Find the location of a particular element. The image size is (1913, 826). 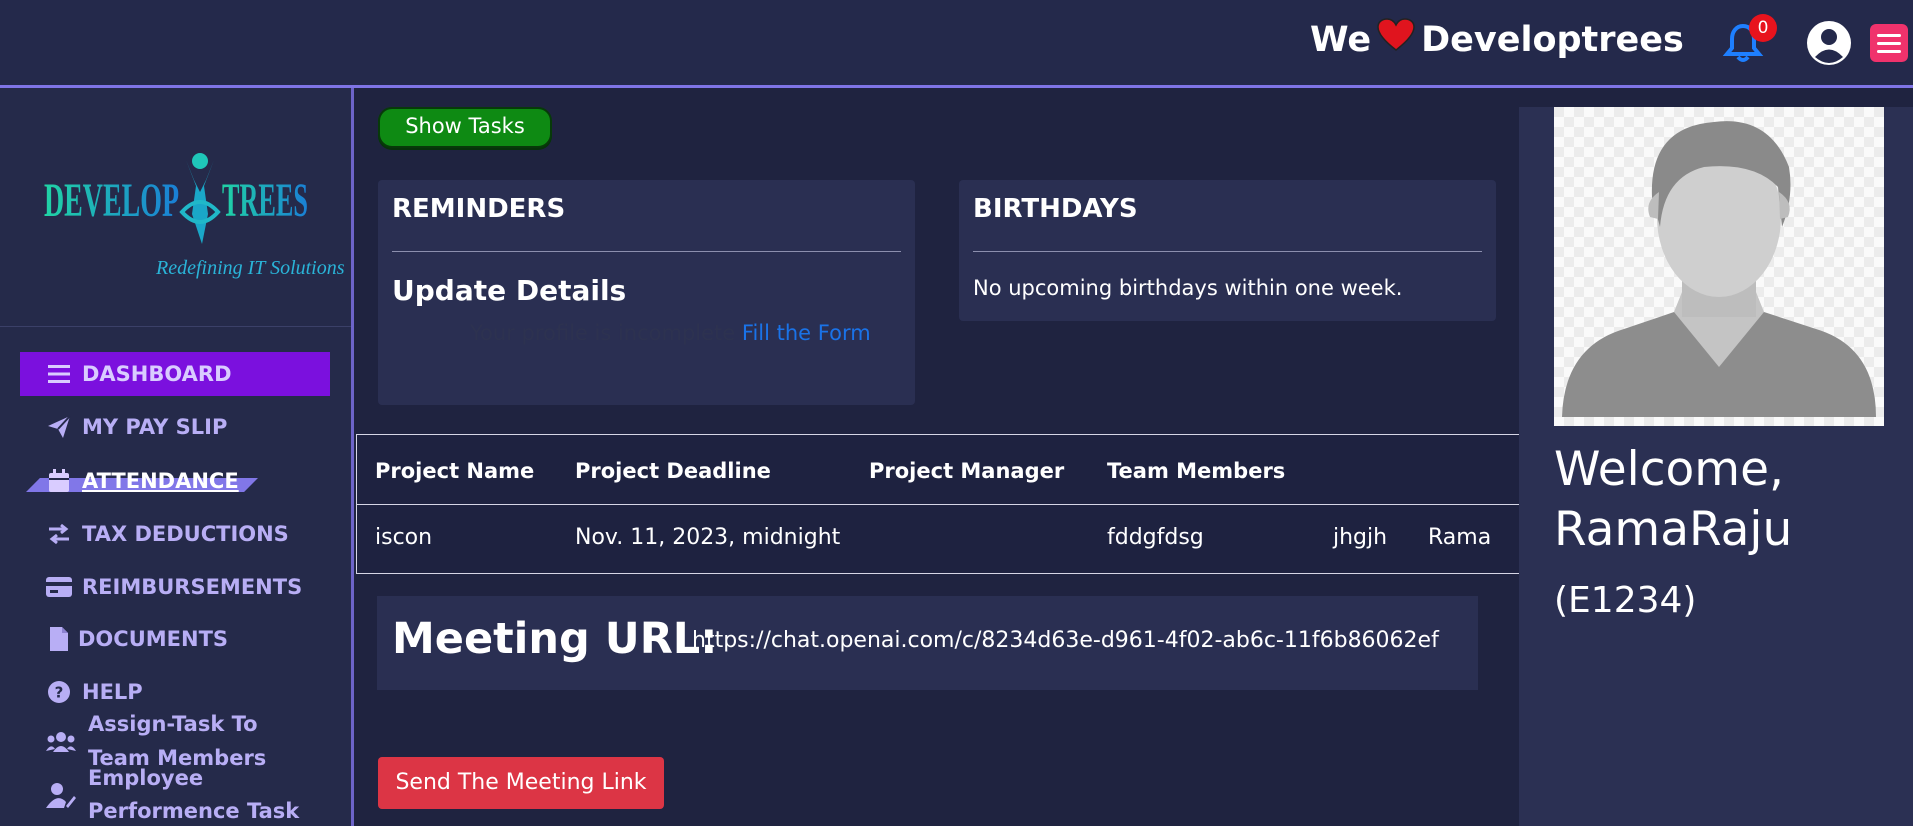

send-meeting-link-button: Send The Meeting Link is located at coordinates (521, 783).